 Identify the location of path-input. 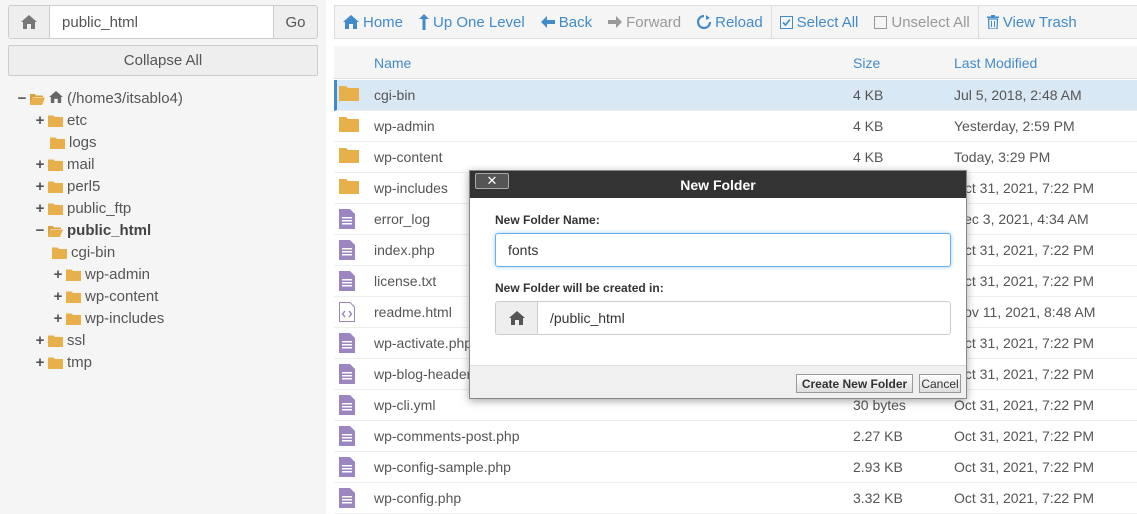
(162, 22).